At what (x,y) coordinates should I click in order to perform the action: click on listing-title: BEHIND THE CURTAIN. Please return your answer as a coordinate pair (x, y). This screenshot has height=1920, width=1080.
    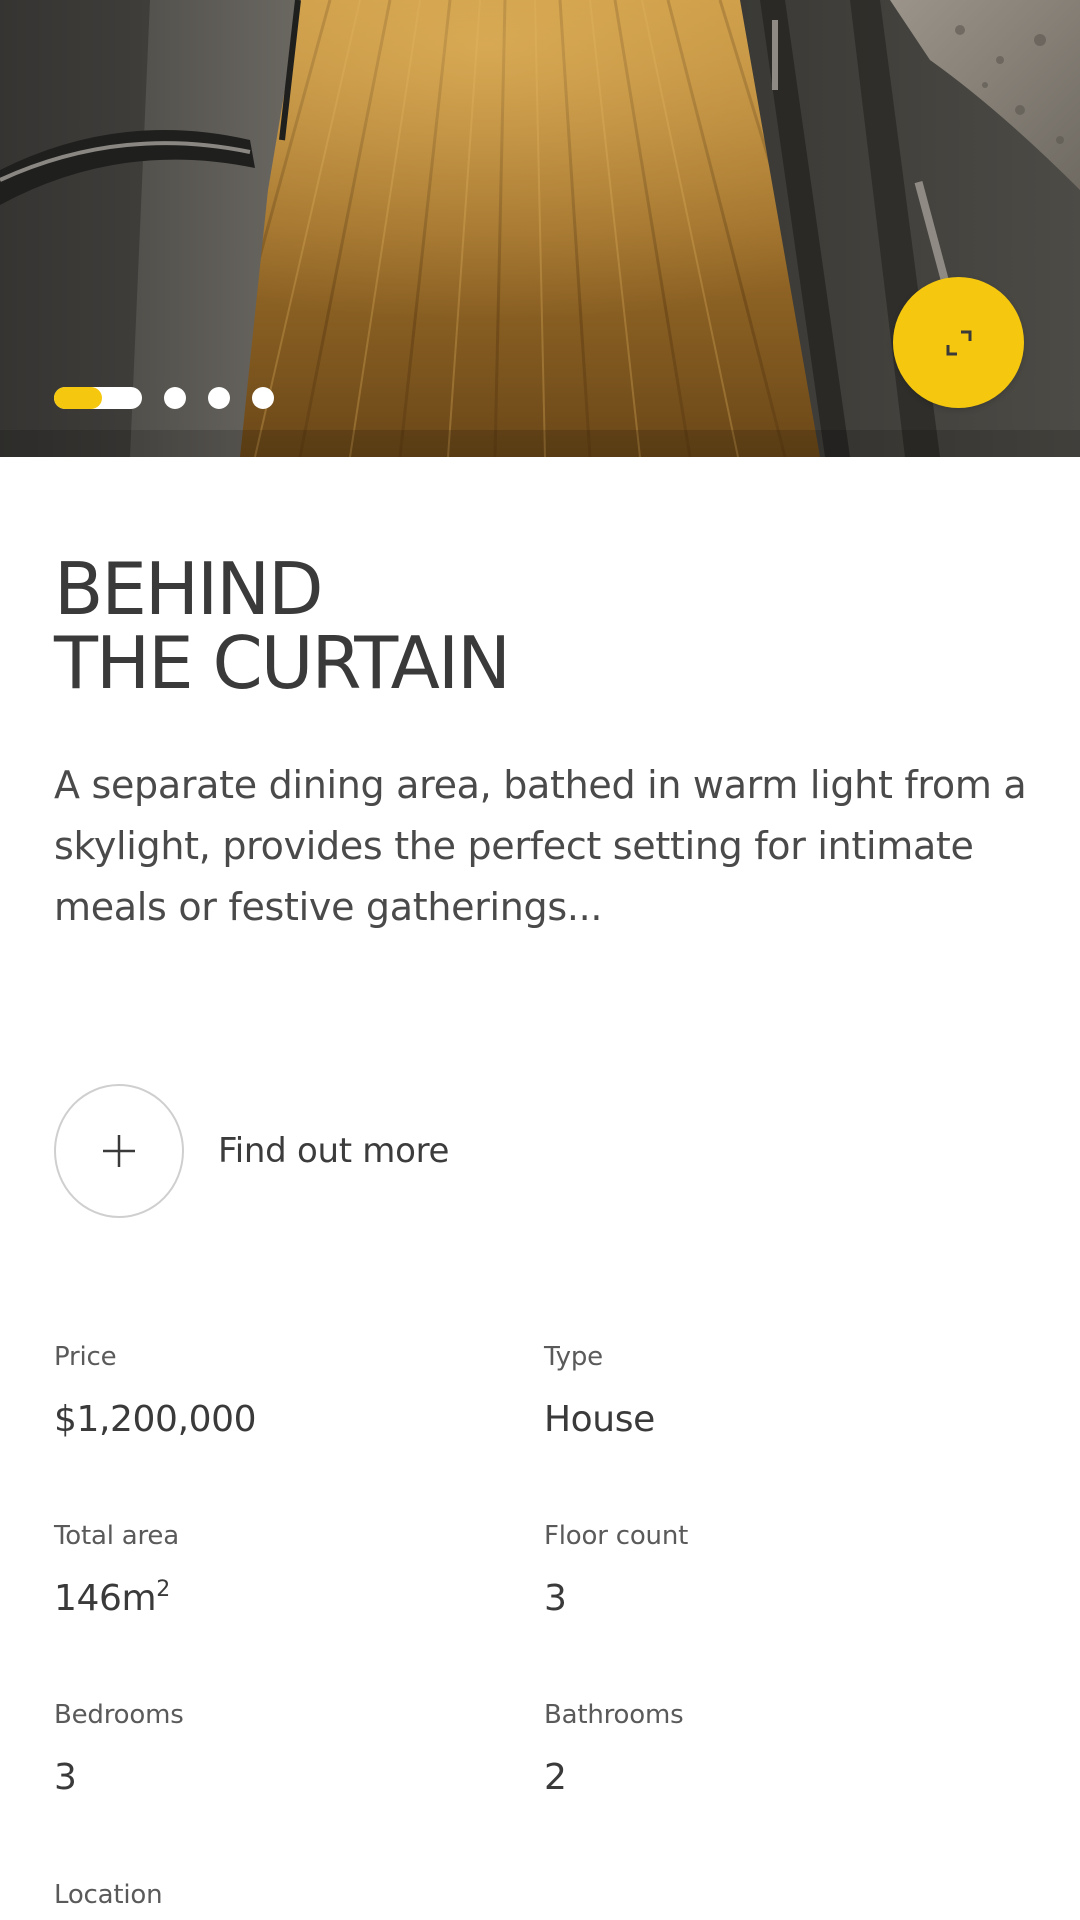
    Looking at the image, I should click on (282, 626).